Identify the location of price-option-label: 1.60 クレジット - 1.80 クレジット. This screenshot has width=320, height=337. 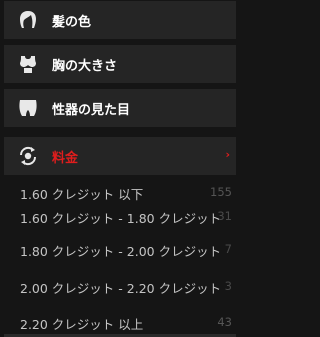
(121, 218).